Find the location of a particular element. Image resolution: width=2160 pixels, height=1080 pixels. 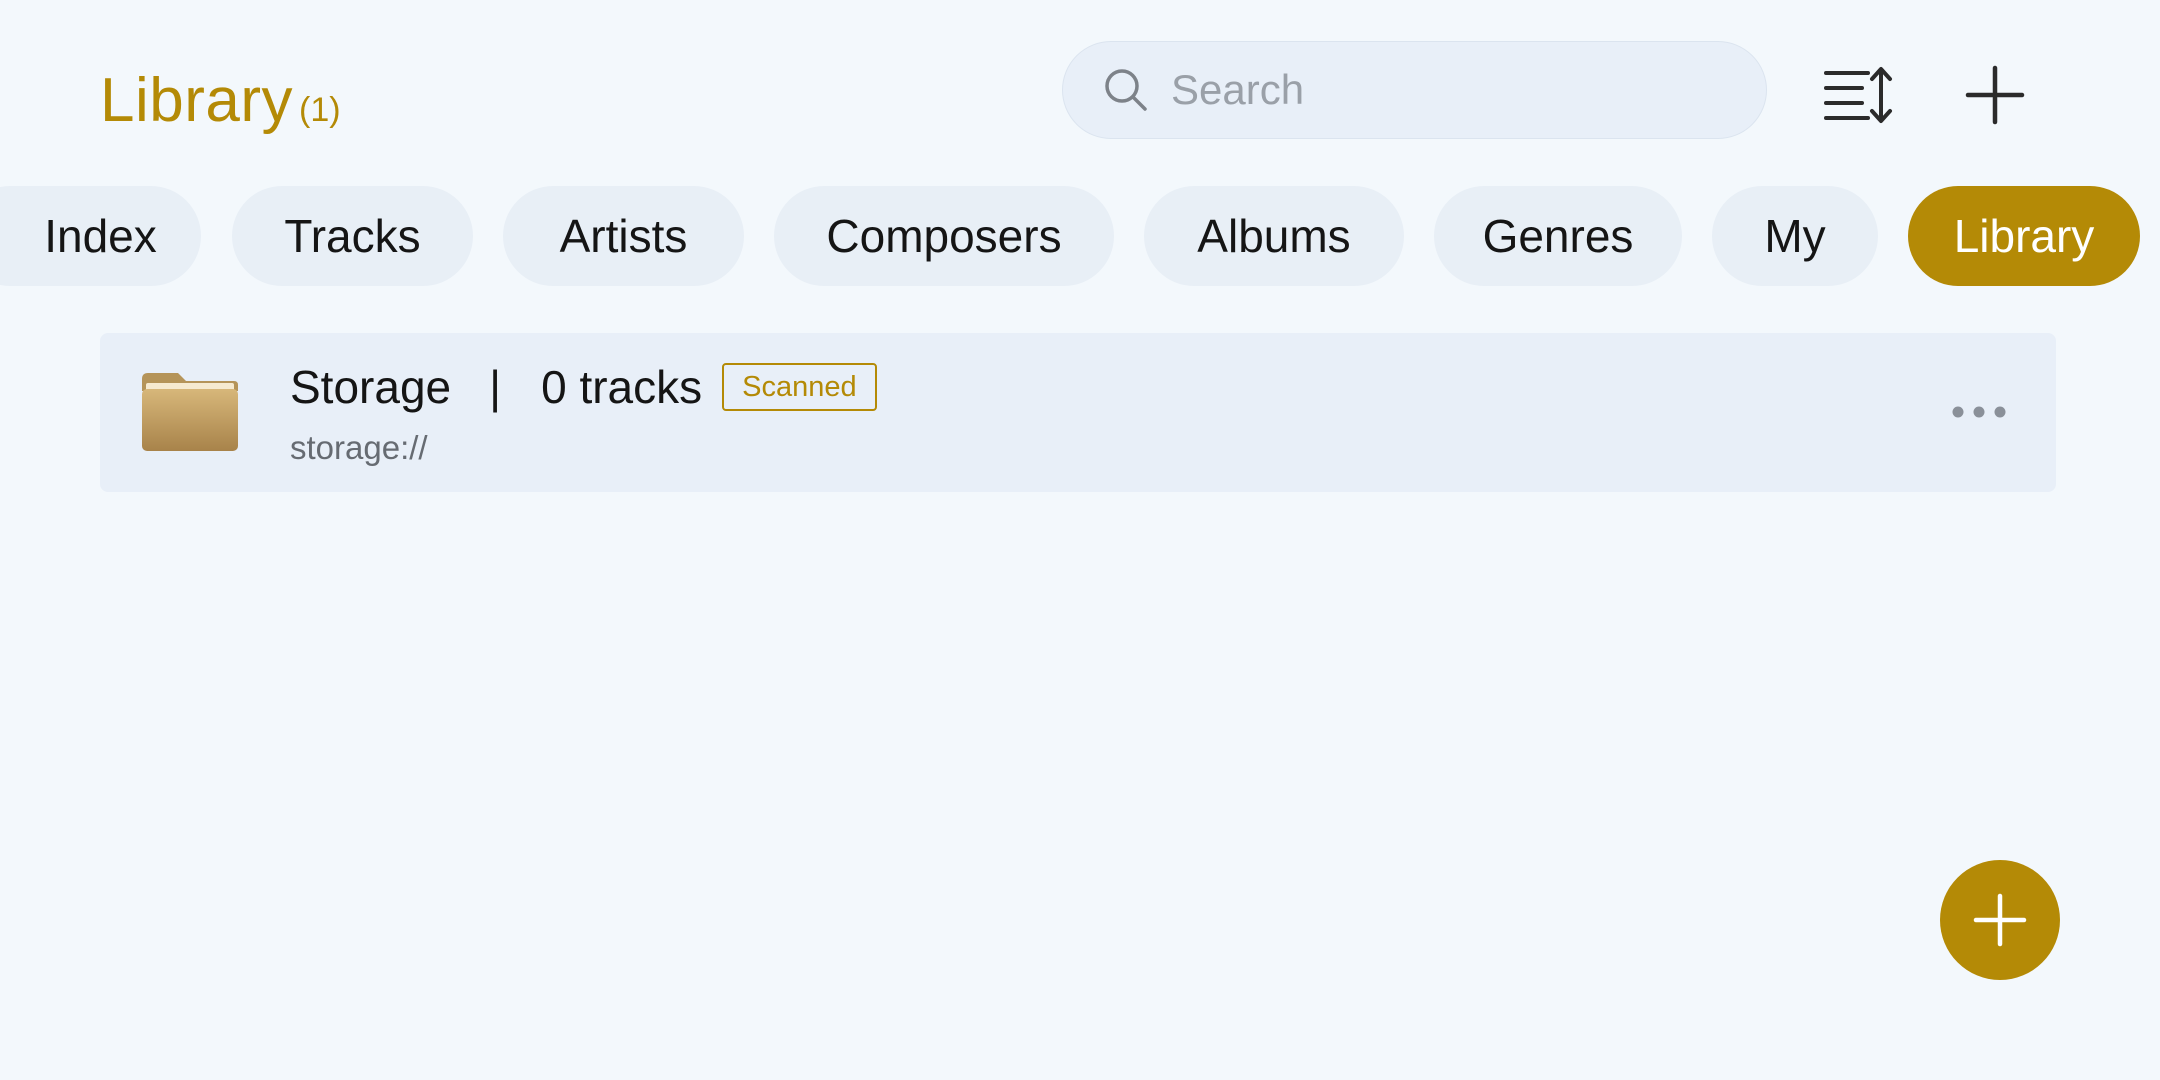

search-icon is located at coordinates (1126, 90).